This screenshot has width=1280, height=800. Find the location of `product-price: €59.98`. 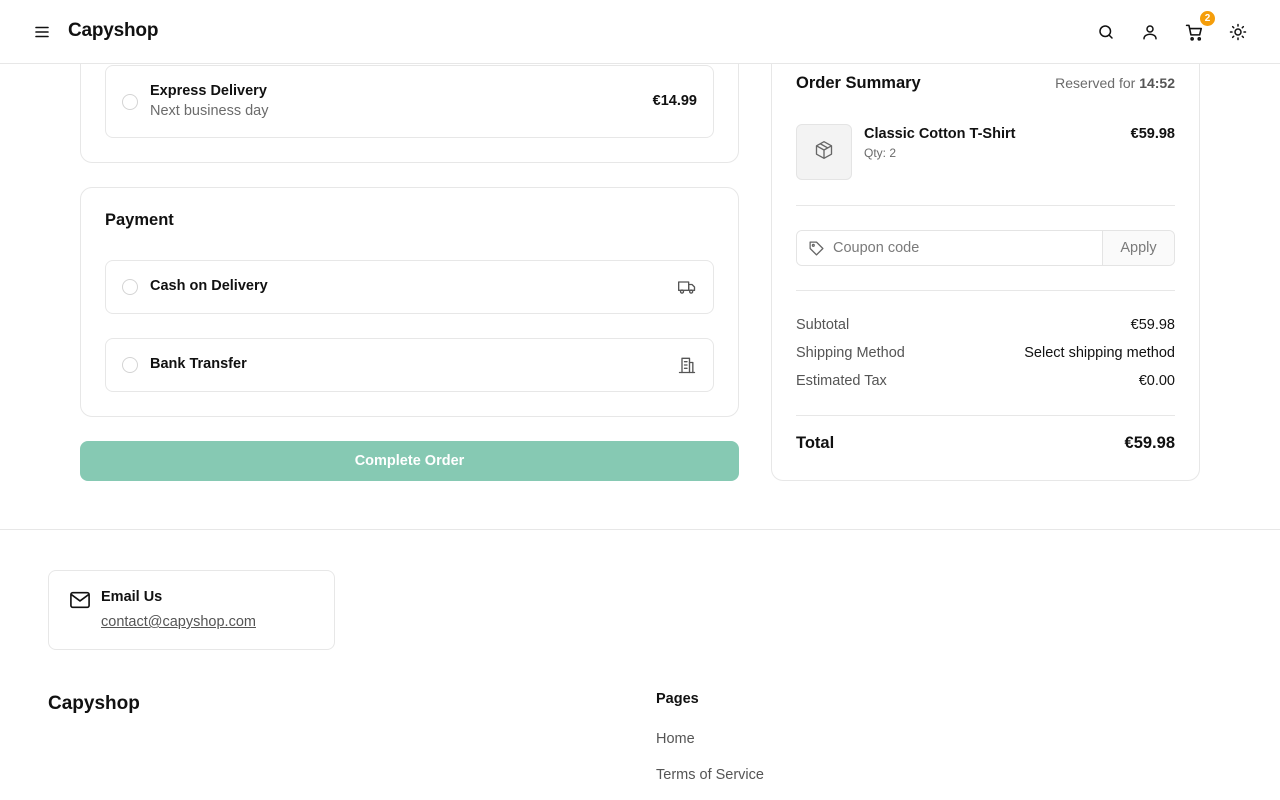

product-price: €59.98 is located at coordinates (1152, 134).